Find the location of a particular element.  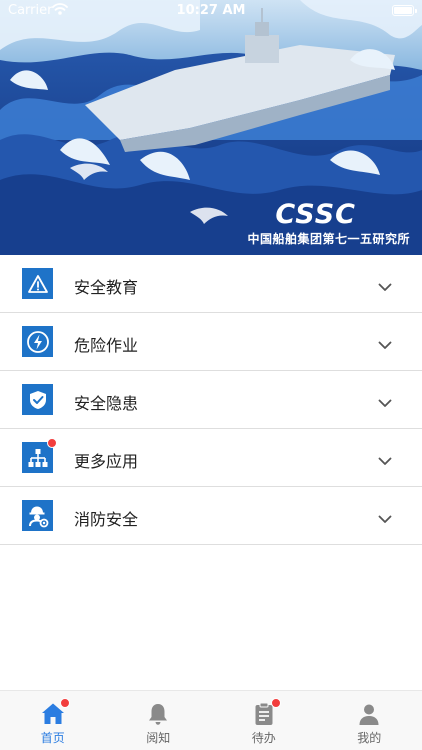

cssc-logo: CSSC is located at coordinates (315, 214).